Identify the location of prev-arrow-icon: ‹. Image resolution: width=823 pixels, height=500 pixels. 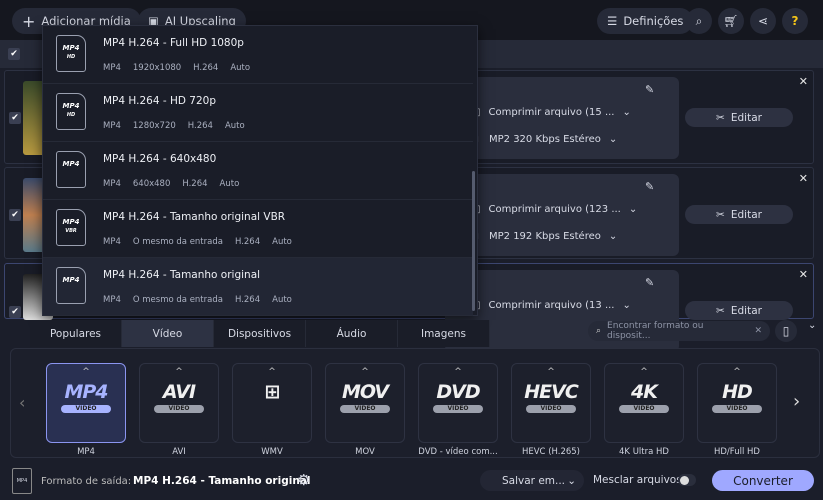
(22, 402).